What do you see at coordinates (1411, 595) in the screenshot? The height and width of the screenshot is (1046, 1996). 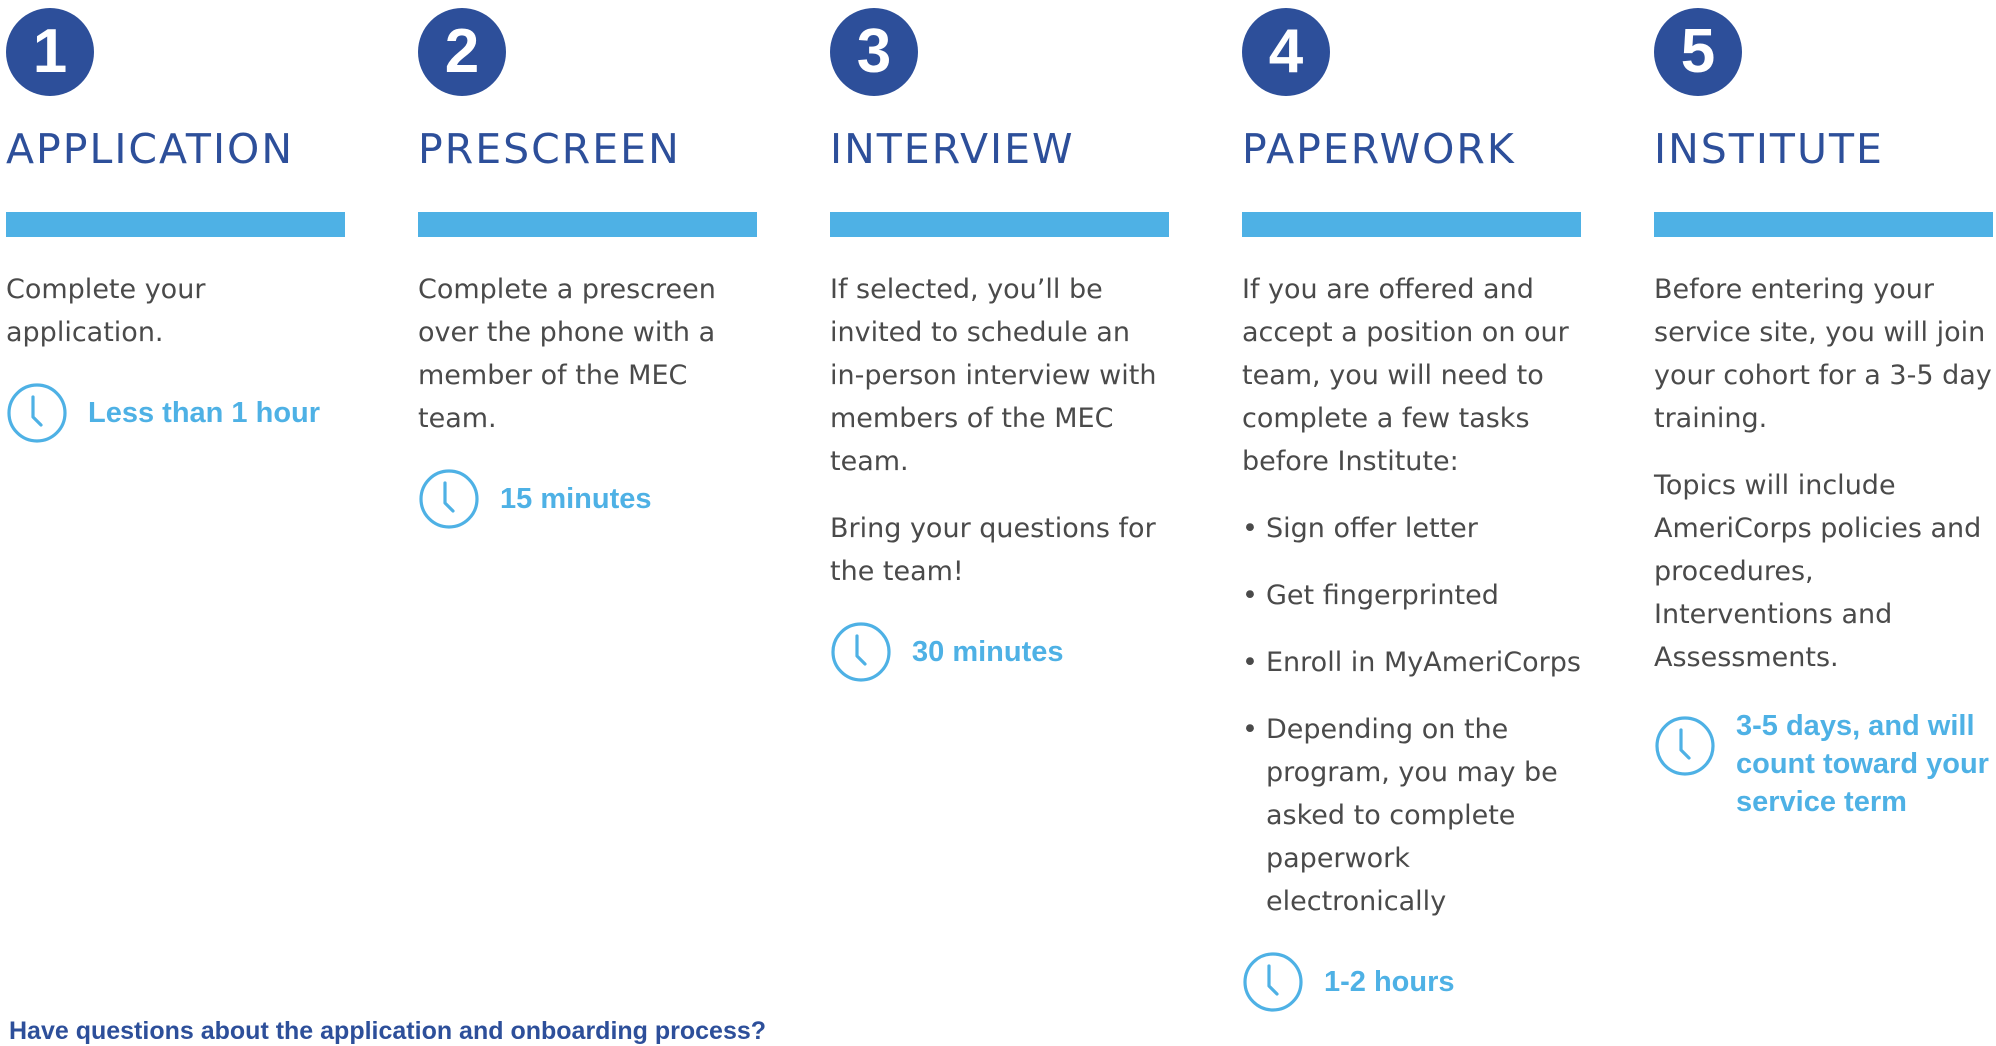 I see `step-task-item: Get fingerprinted` at bounding box center [1411, 595].